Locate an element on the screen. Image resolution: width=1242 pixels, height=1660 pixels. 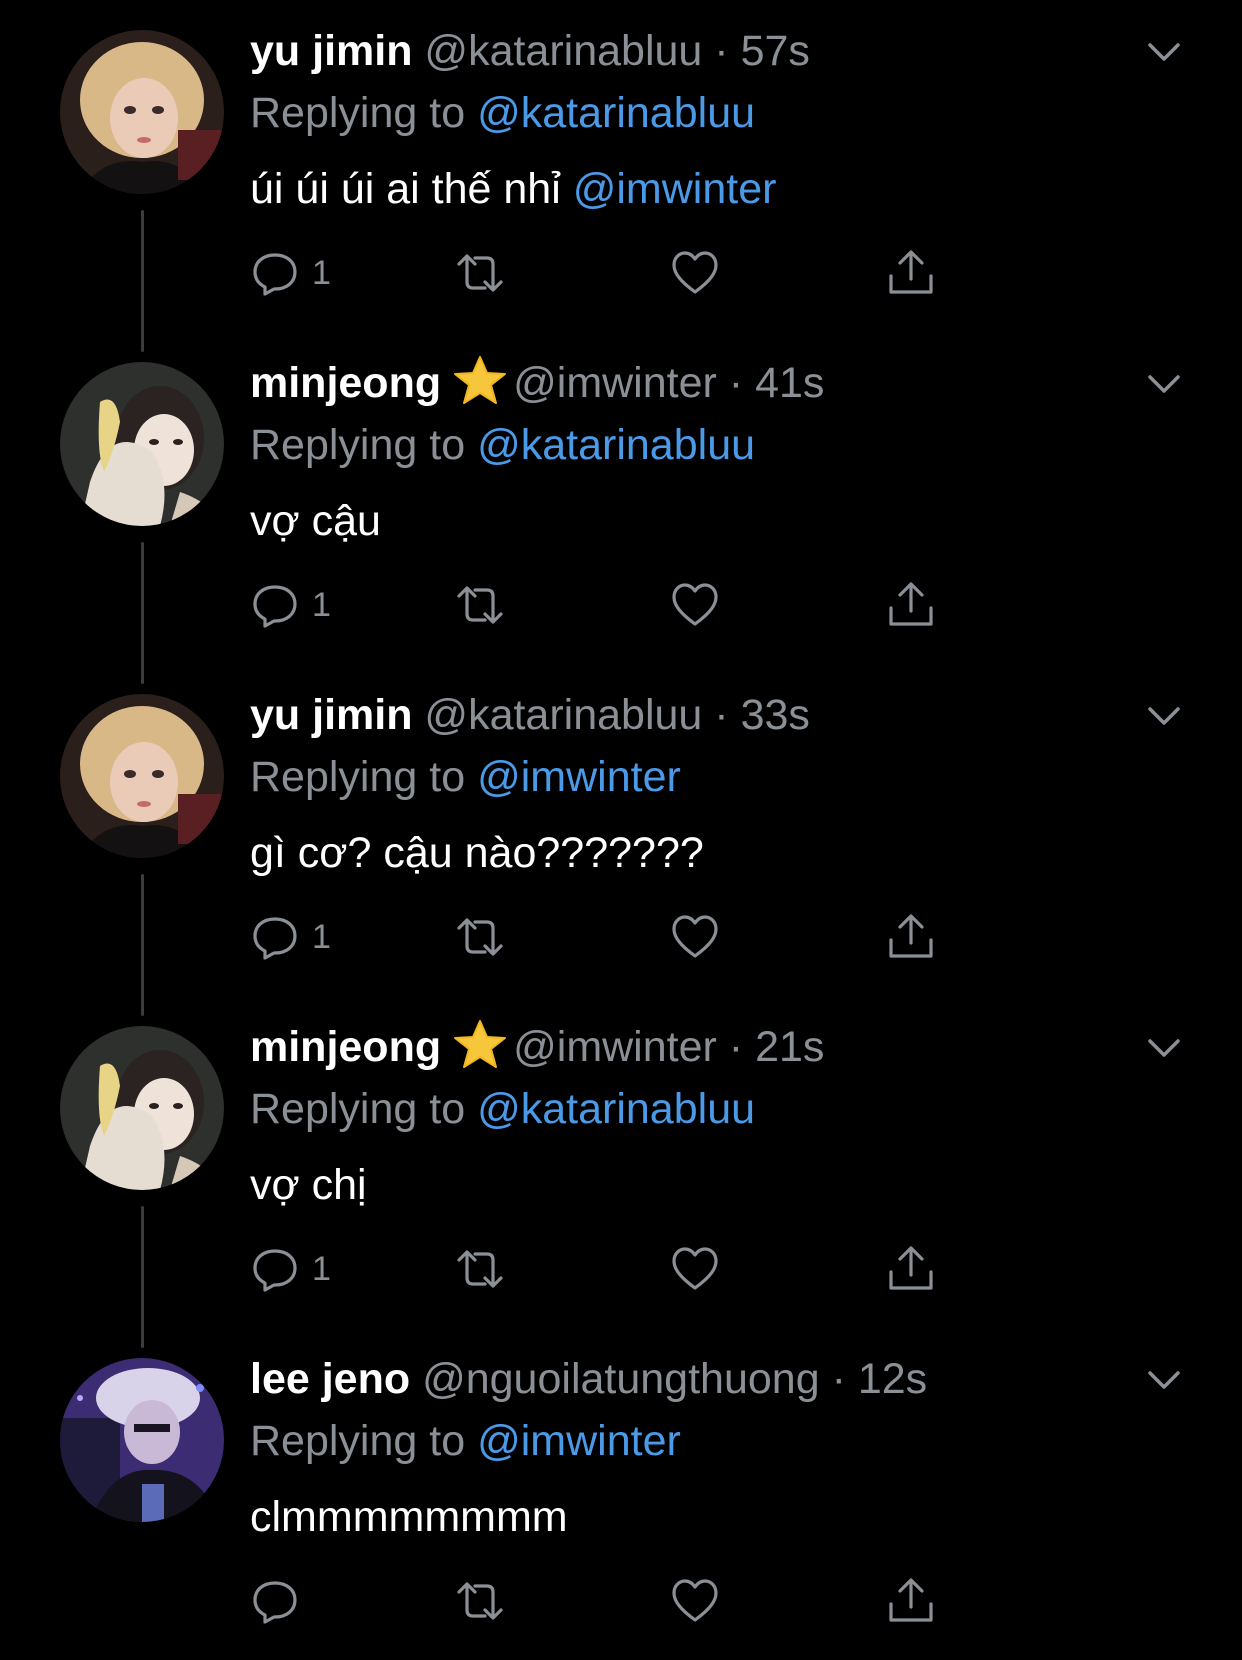
tweet-text: vợ cậu is located at coordinates (315, 521).